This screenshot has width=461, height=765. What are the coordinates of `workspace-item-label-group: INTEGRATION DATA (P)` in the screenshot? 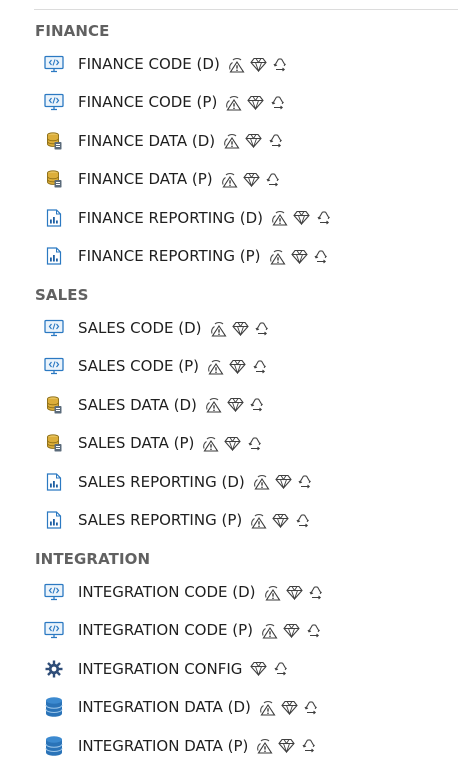 It's located at (197, 746).